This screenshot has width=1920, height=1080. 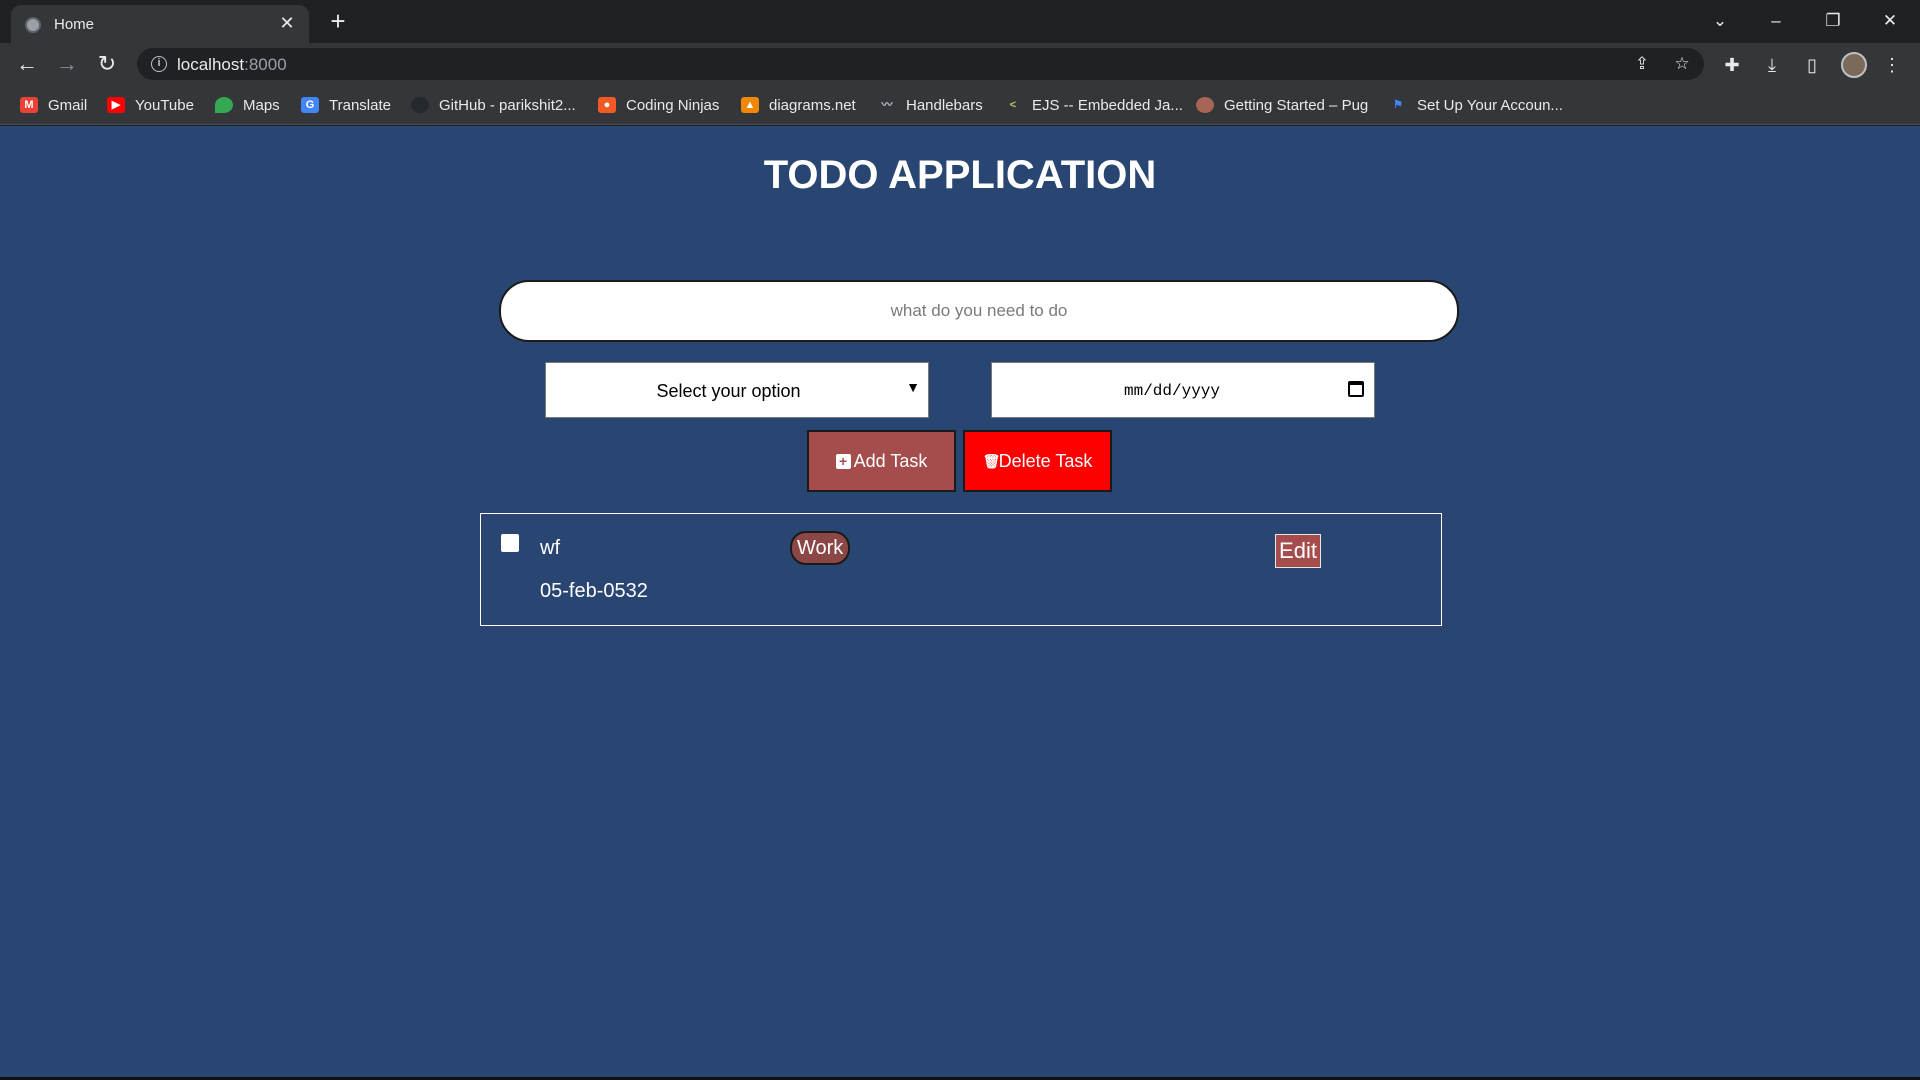 What do you see at coordinates (1682, 64) in the screenshot?
I see `star-icon: ☆` at bounding box center [1682, 64].